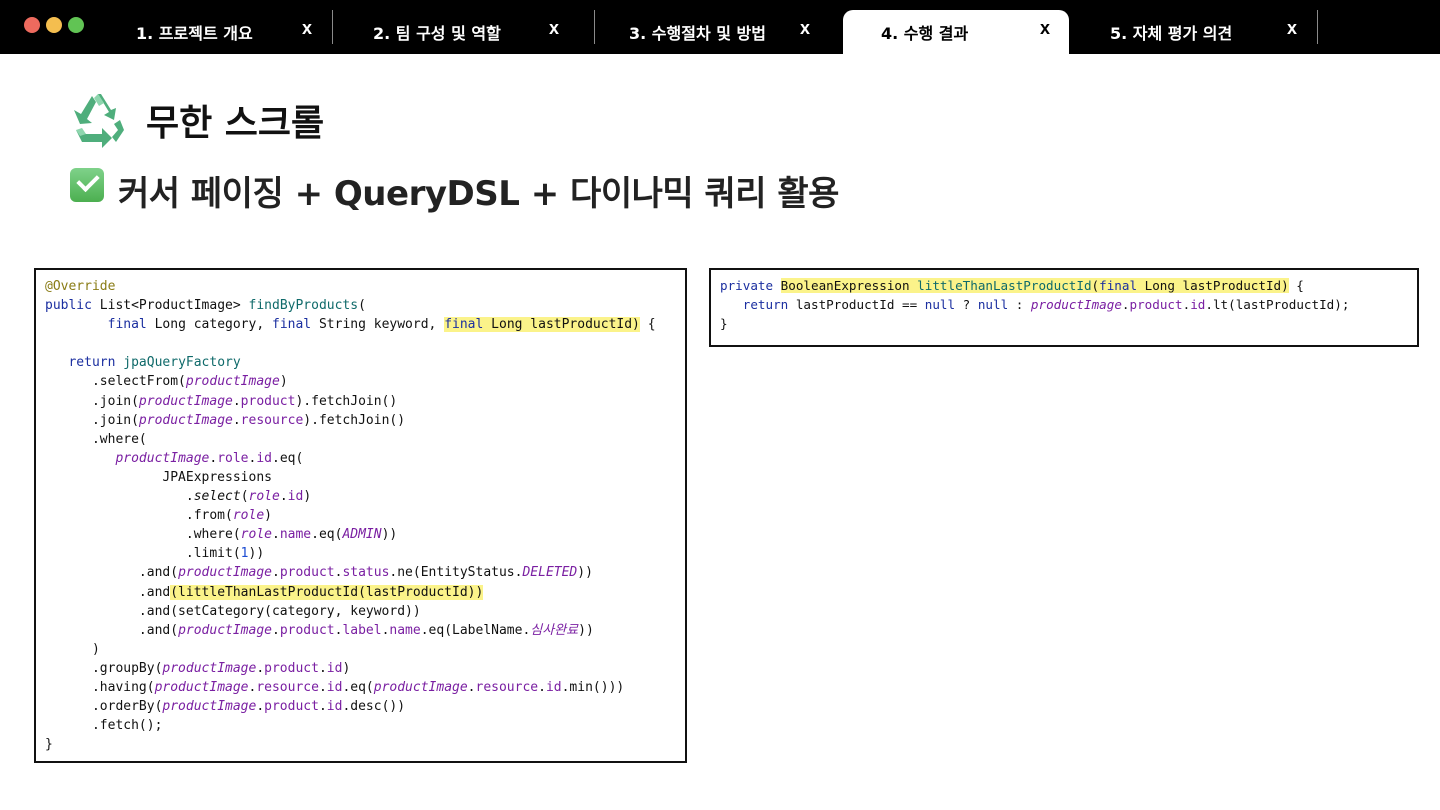 Image resolution: width=1440 pixels, height=810 pixels. Describe the element at coordinates (225, 420) in the screenshot. I see `code-line: .join(productImage.resource).fetchJoin()` at that location.